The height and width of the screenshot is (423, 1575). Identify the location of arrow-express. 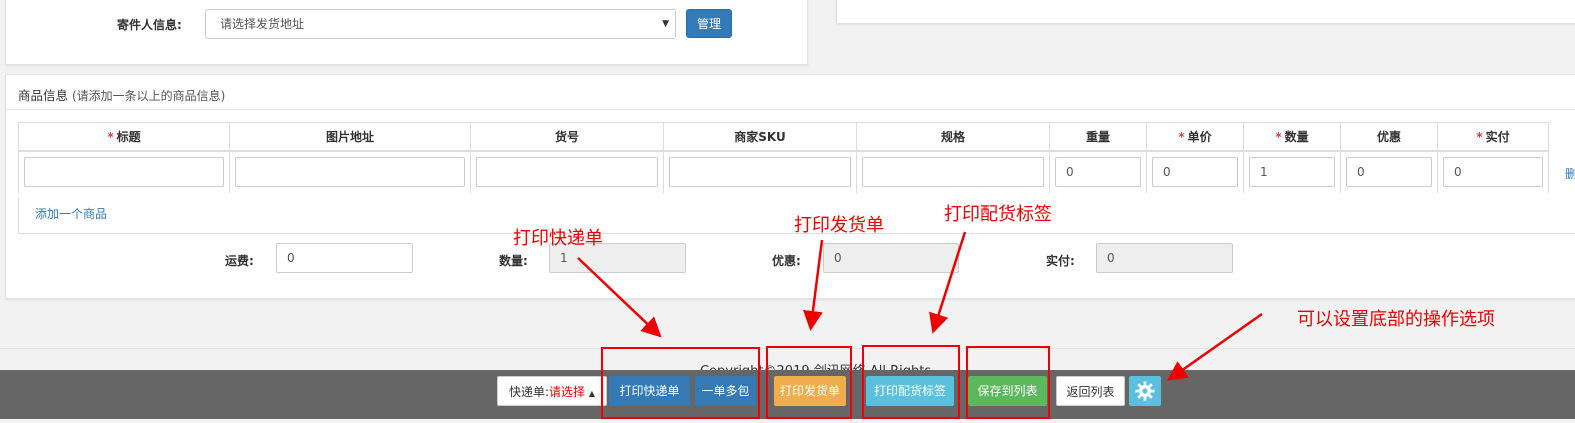
(619, 297).